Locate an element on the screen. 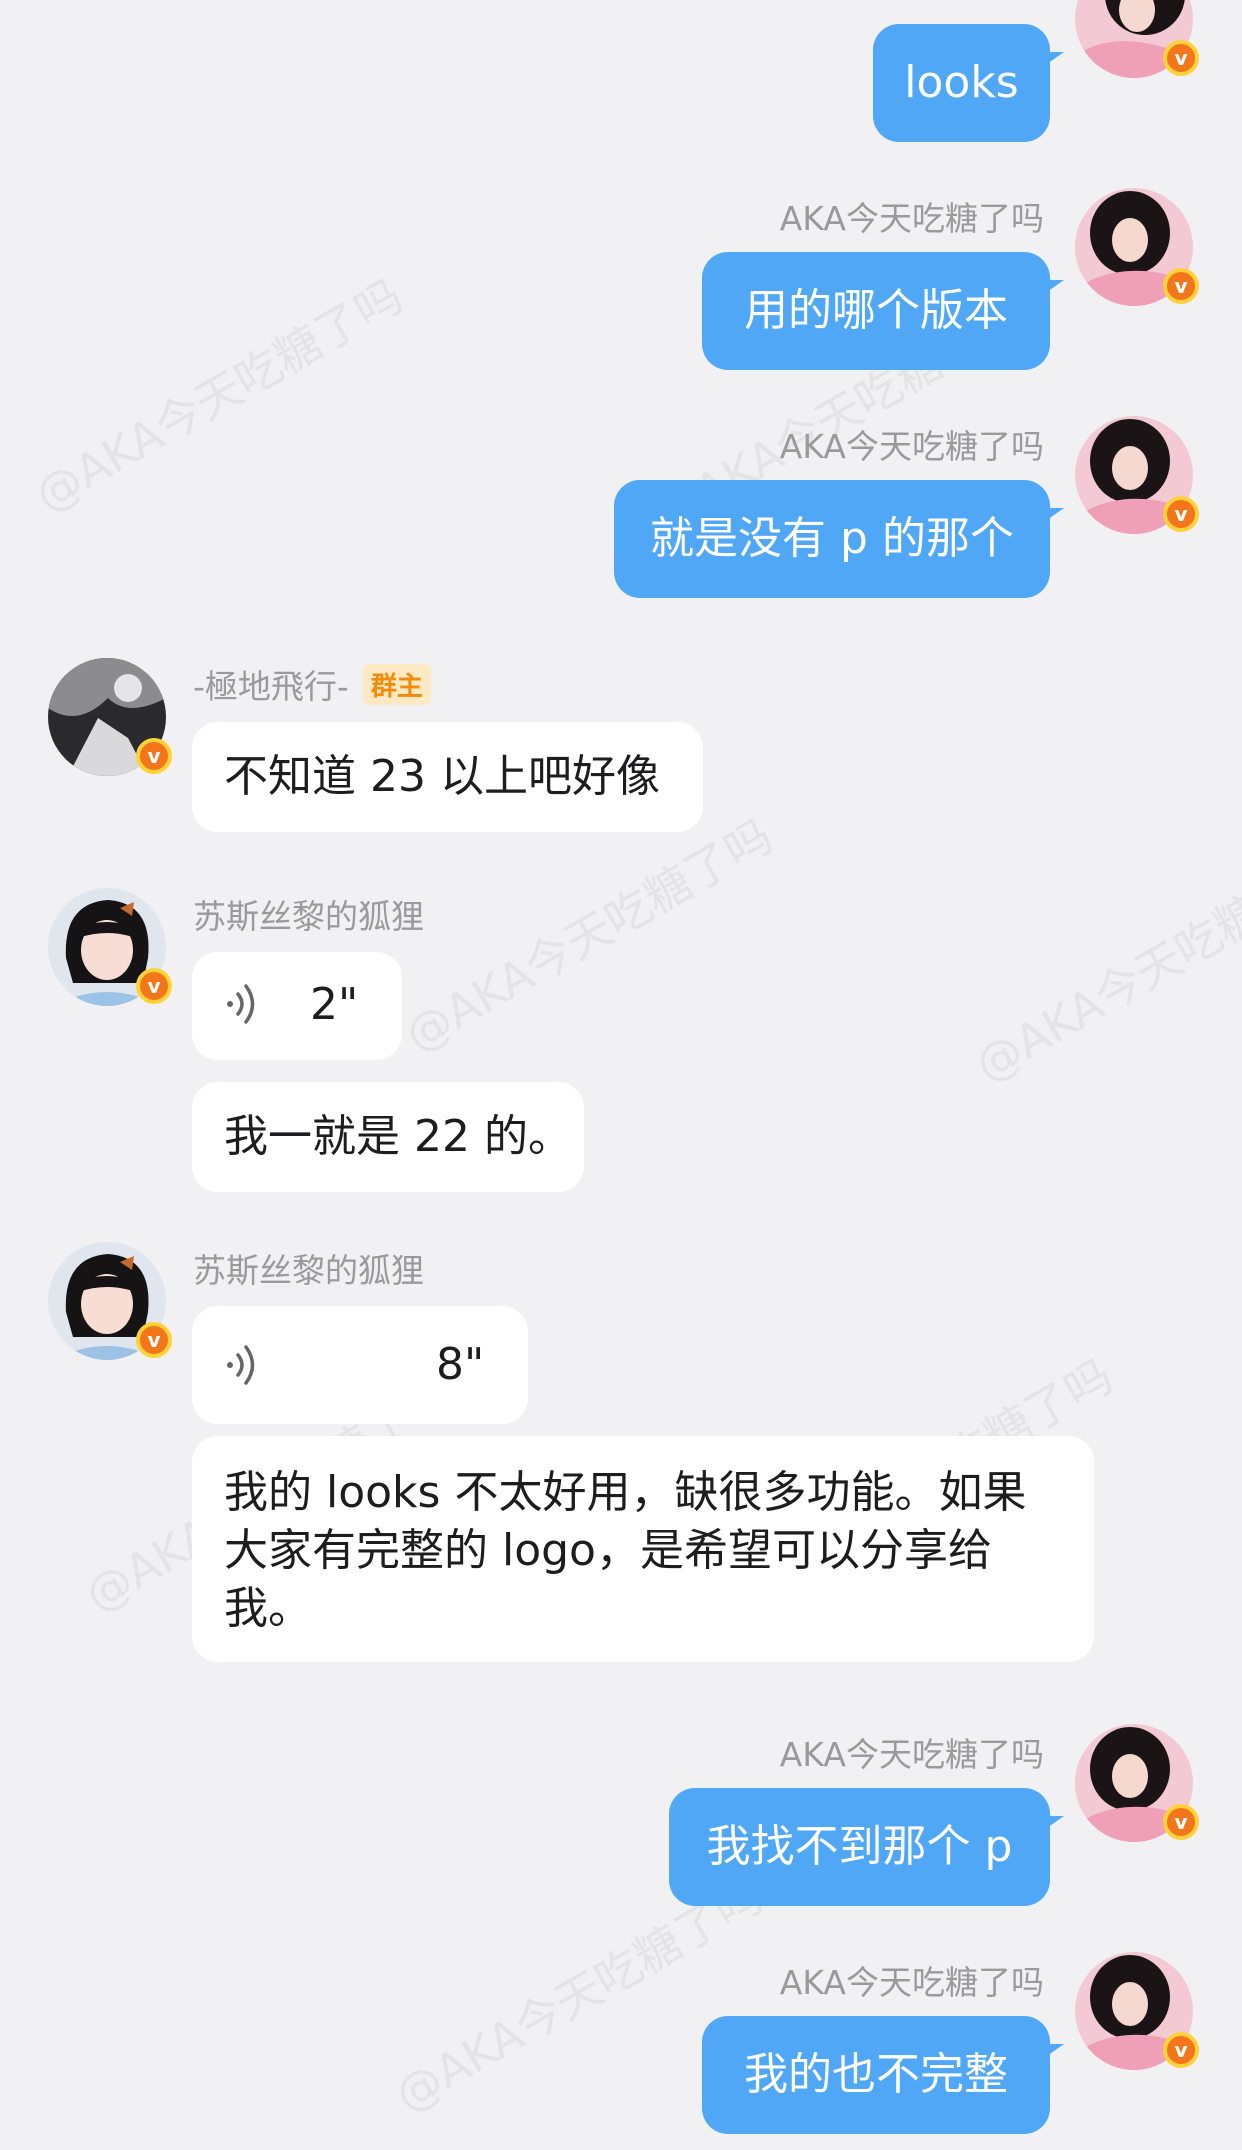 The image size is (1242, 2150). message-outgoing: AKA今天吃糖了吗 v 我找不到那个 p is located at coordinates (621, 1816).